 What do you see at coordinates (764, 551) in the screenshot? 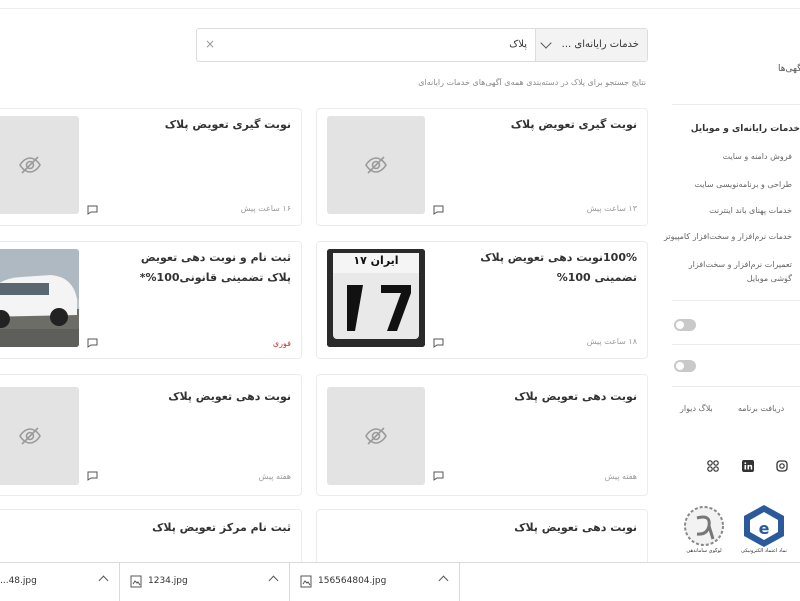
I see `enamad-badge-text: نماد اعتماد الکترونیکی` at bounding box center [764, 551].